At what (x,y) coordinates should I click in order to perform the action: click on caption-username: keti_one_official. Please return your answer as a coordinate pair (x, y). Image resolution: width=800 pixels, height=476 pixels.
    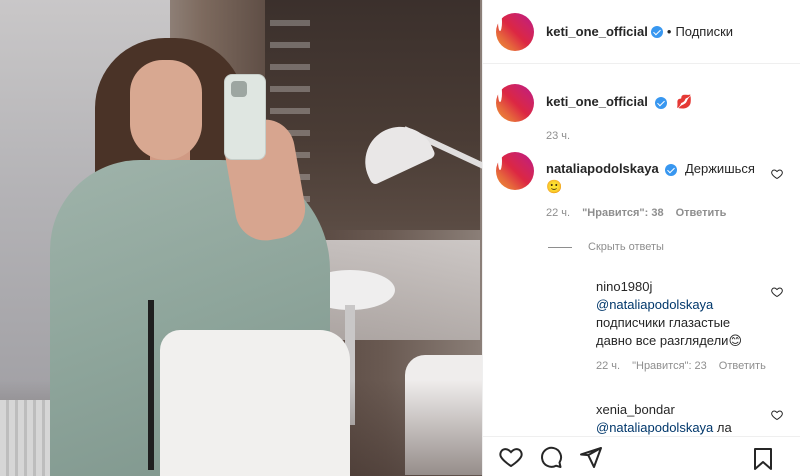
    Looking at the image, I should click on (597, 101).